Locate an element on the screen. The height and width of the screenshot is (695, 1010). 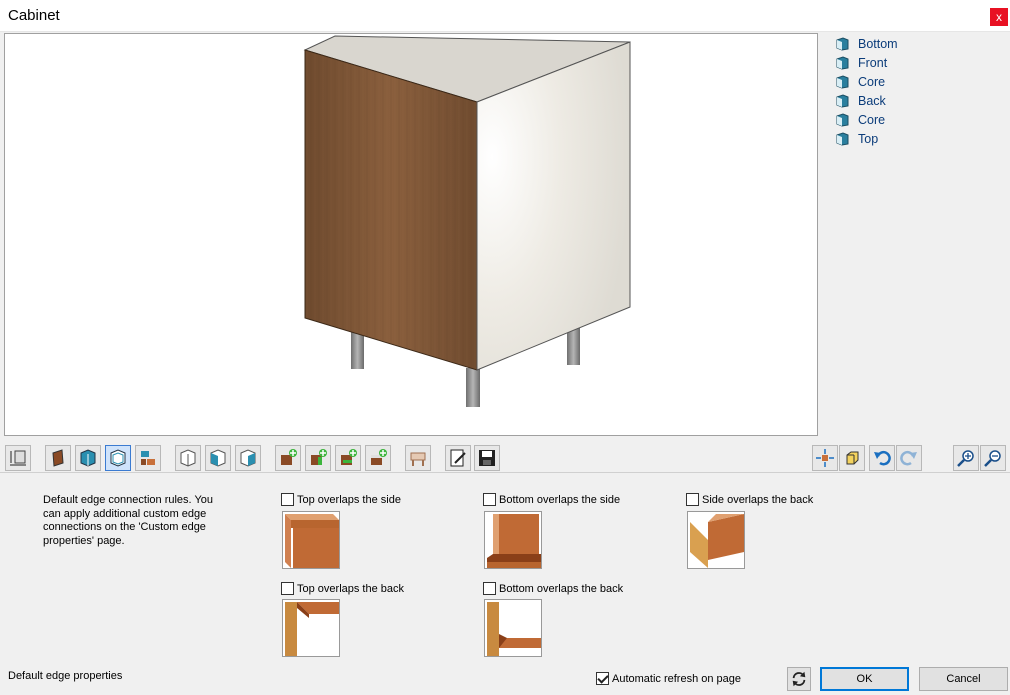
refresh-icon is located at coordinates (799, 679).